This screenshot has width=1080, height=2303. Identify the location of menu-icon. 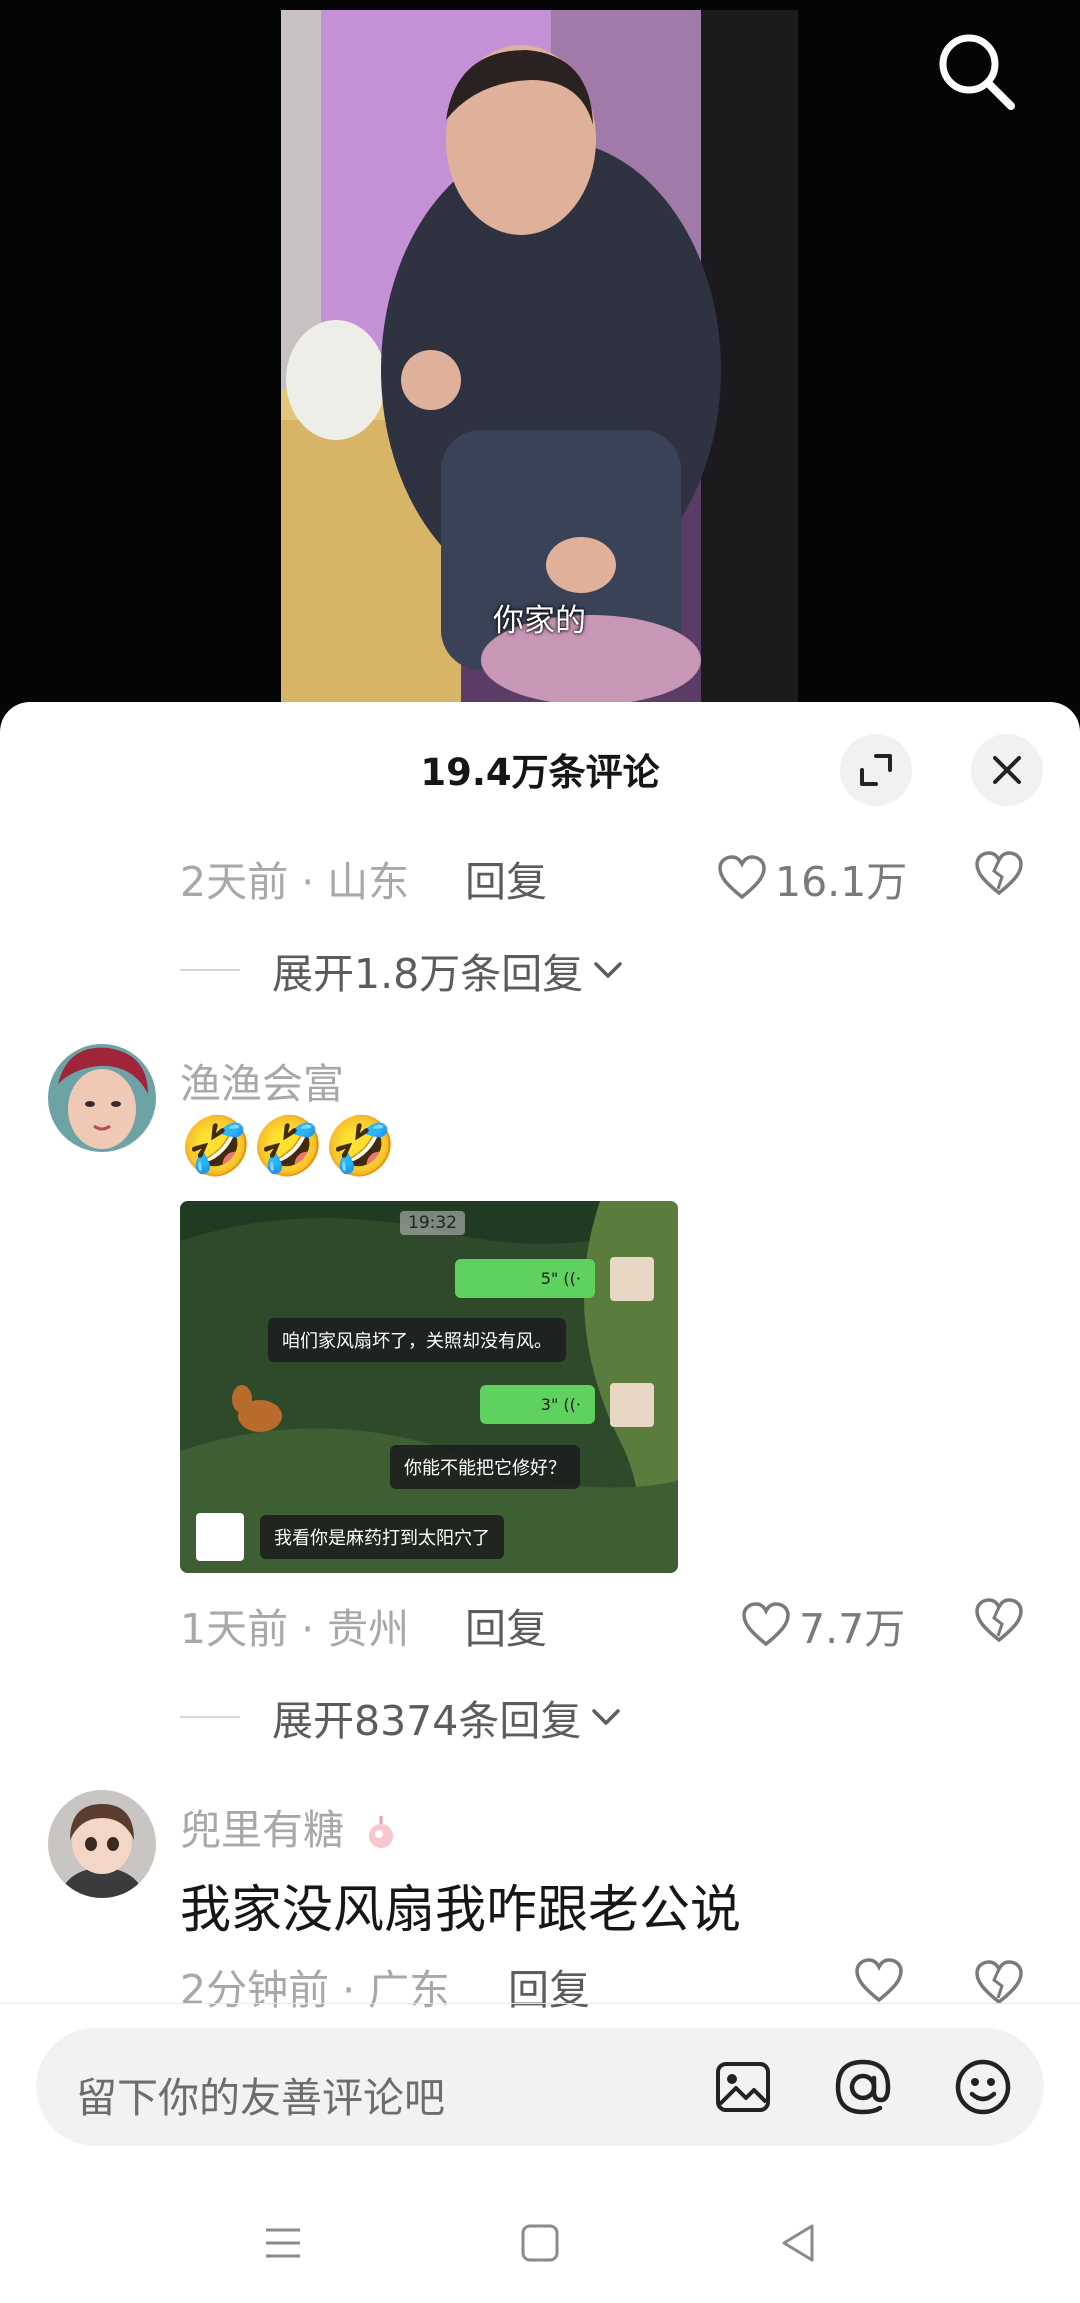
(283, 2243).